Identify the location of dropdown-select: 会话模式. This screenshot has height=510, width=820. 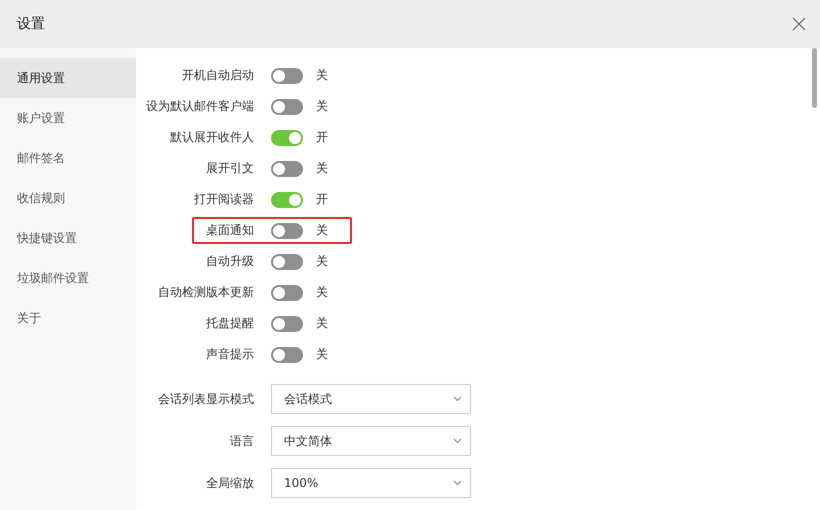
(371, 399).